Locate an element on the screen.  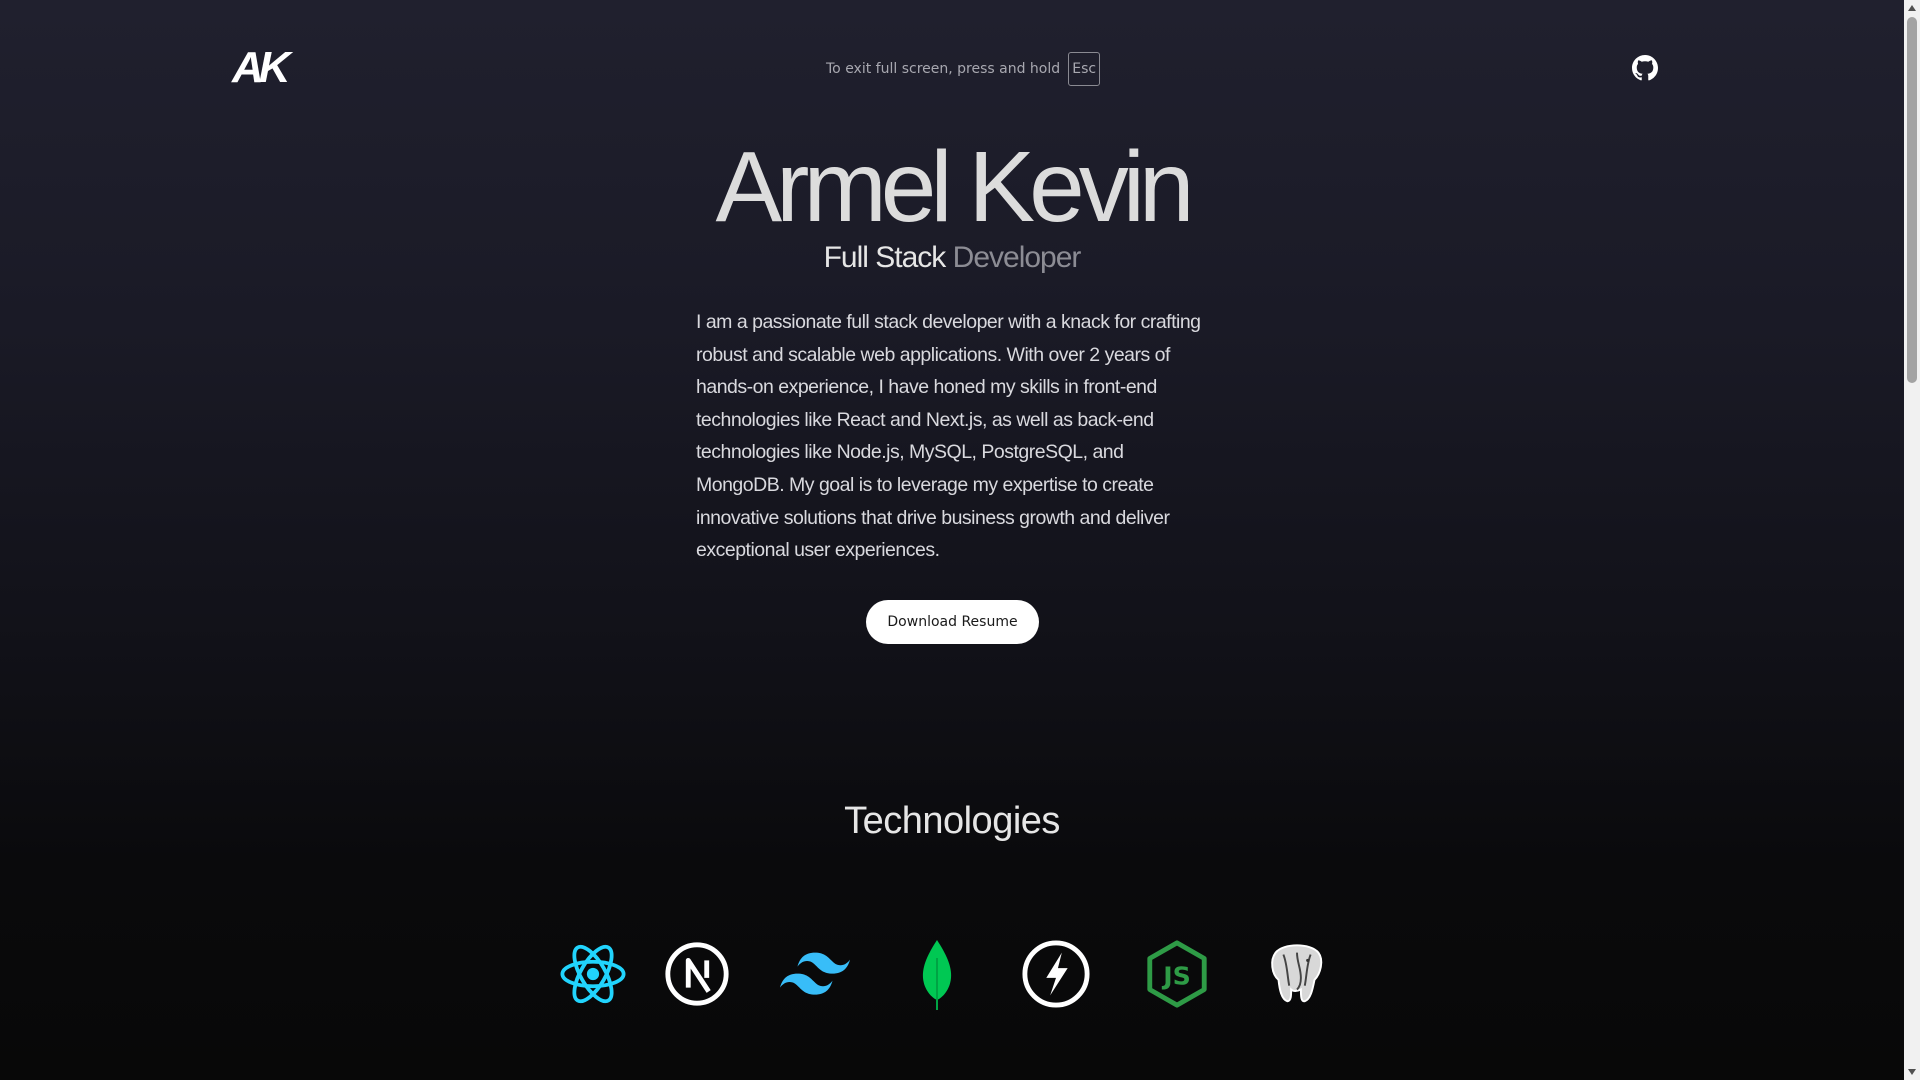
react-icon is located at coordinates (593, 974).